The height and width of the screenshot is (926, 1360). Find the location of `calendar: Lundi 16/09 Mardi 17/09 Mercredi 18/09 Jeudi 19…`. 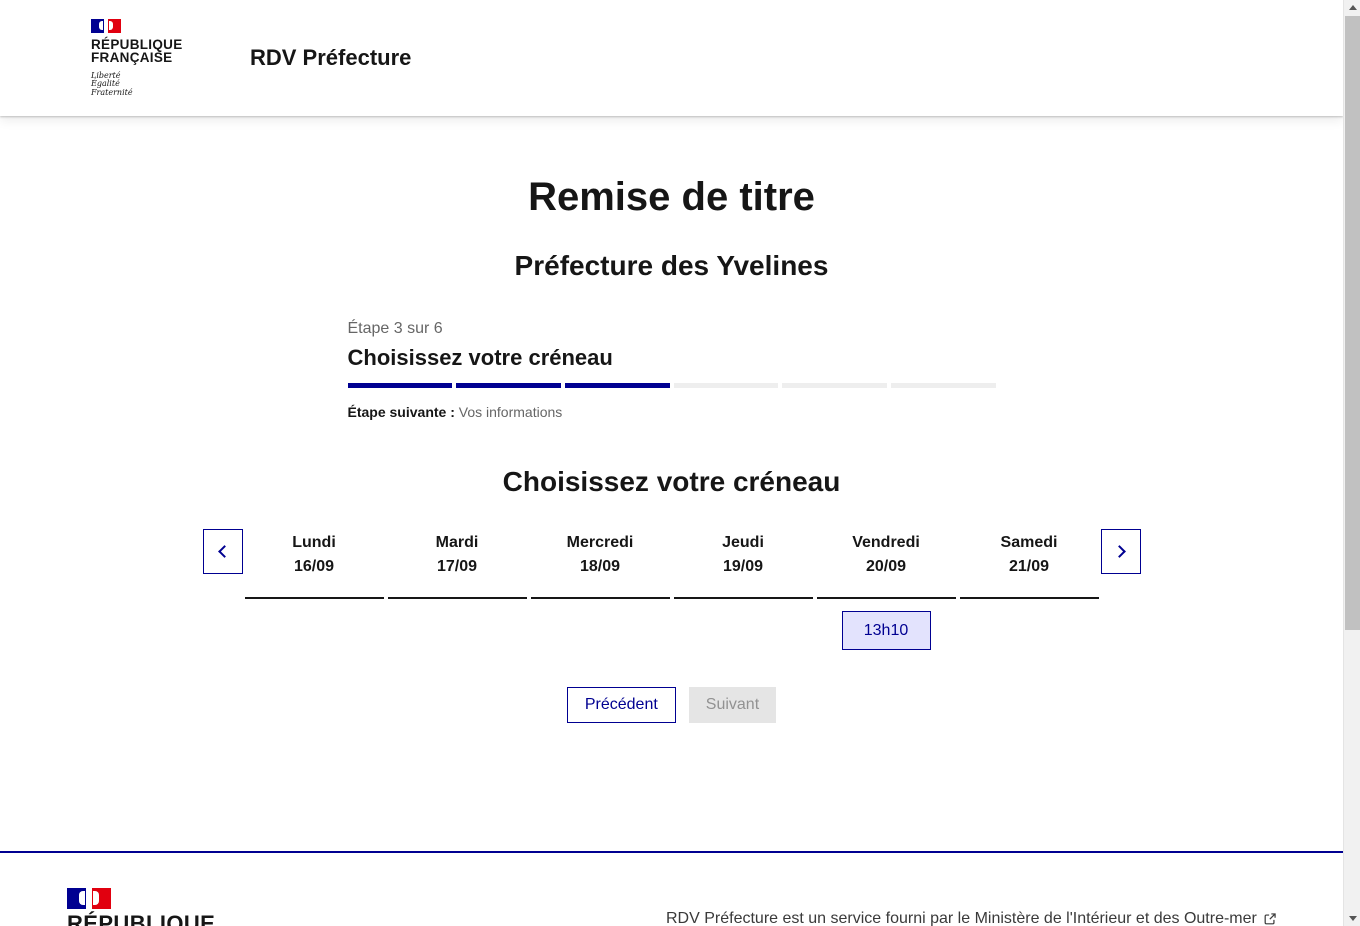

calendar: Lundi 16/09 Mardi 17/09 Mercredi 18/09 Jeudi 19… is located at coordinates (671, 589).